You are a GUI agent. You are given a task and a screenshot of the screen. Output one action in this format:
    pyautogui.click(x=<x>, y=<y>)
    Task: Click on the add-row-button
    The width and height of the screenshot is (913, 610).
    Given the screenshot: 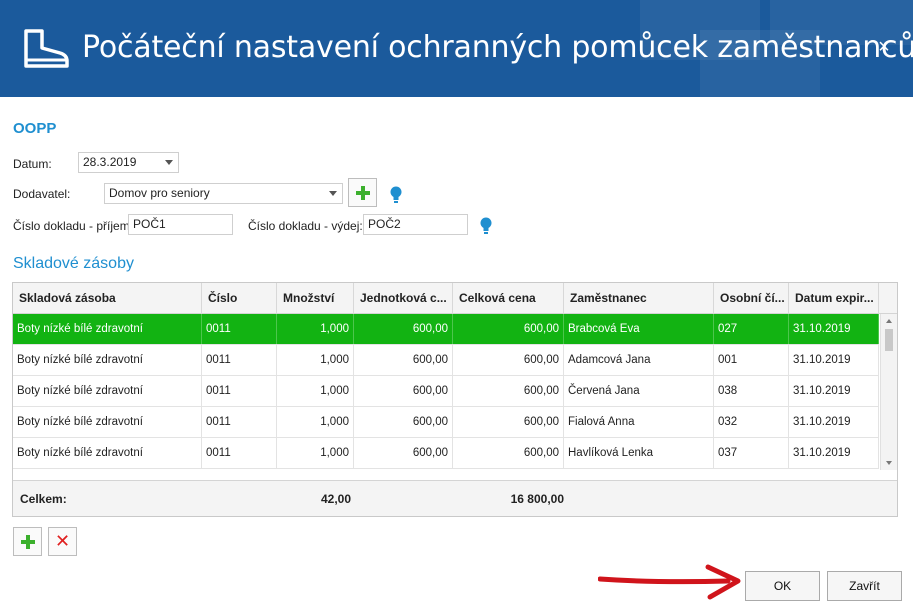 What is the action you would take?
    pyautogui.click(x=27, y=541)
    